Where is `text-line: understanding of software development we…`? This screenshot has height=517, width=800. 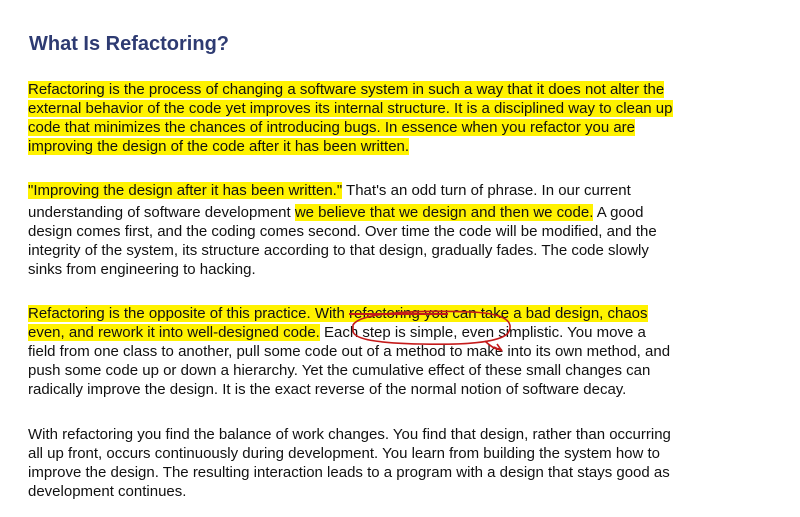
text-line: understanding of software development we… is located at coordinates (335, 213).